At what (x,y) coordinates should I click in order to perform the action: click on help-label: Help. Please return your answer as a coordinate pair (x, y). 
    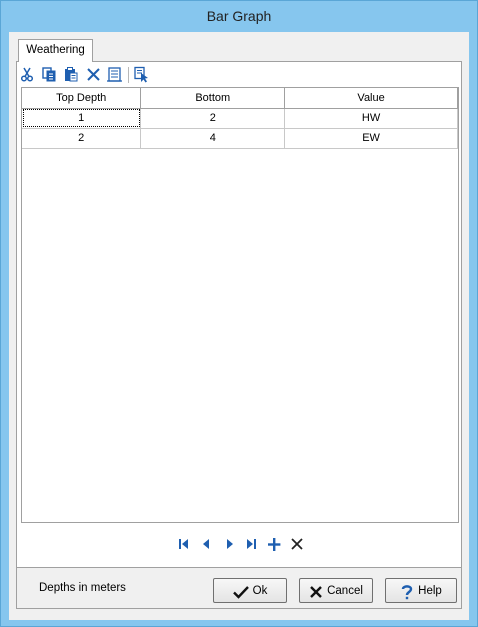
    Looking at the image, I should click on (430, 591).